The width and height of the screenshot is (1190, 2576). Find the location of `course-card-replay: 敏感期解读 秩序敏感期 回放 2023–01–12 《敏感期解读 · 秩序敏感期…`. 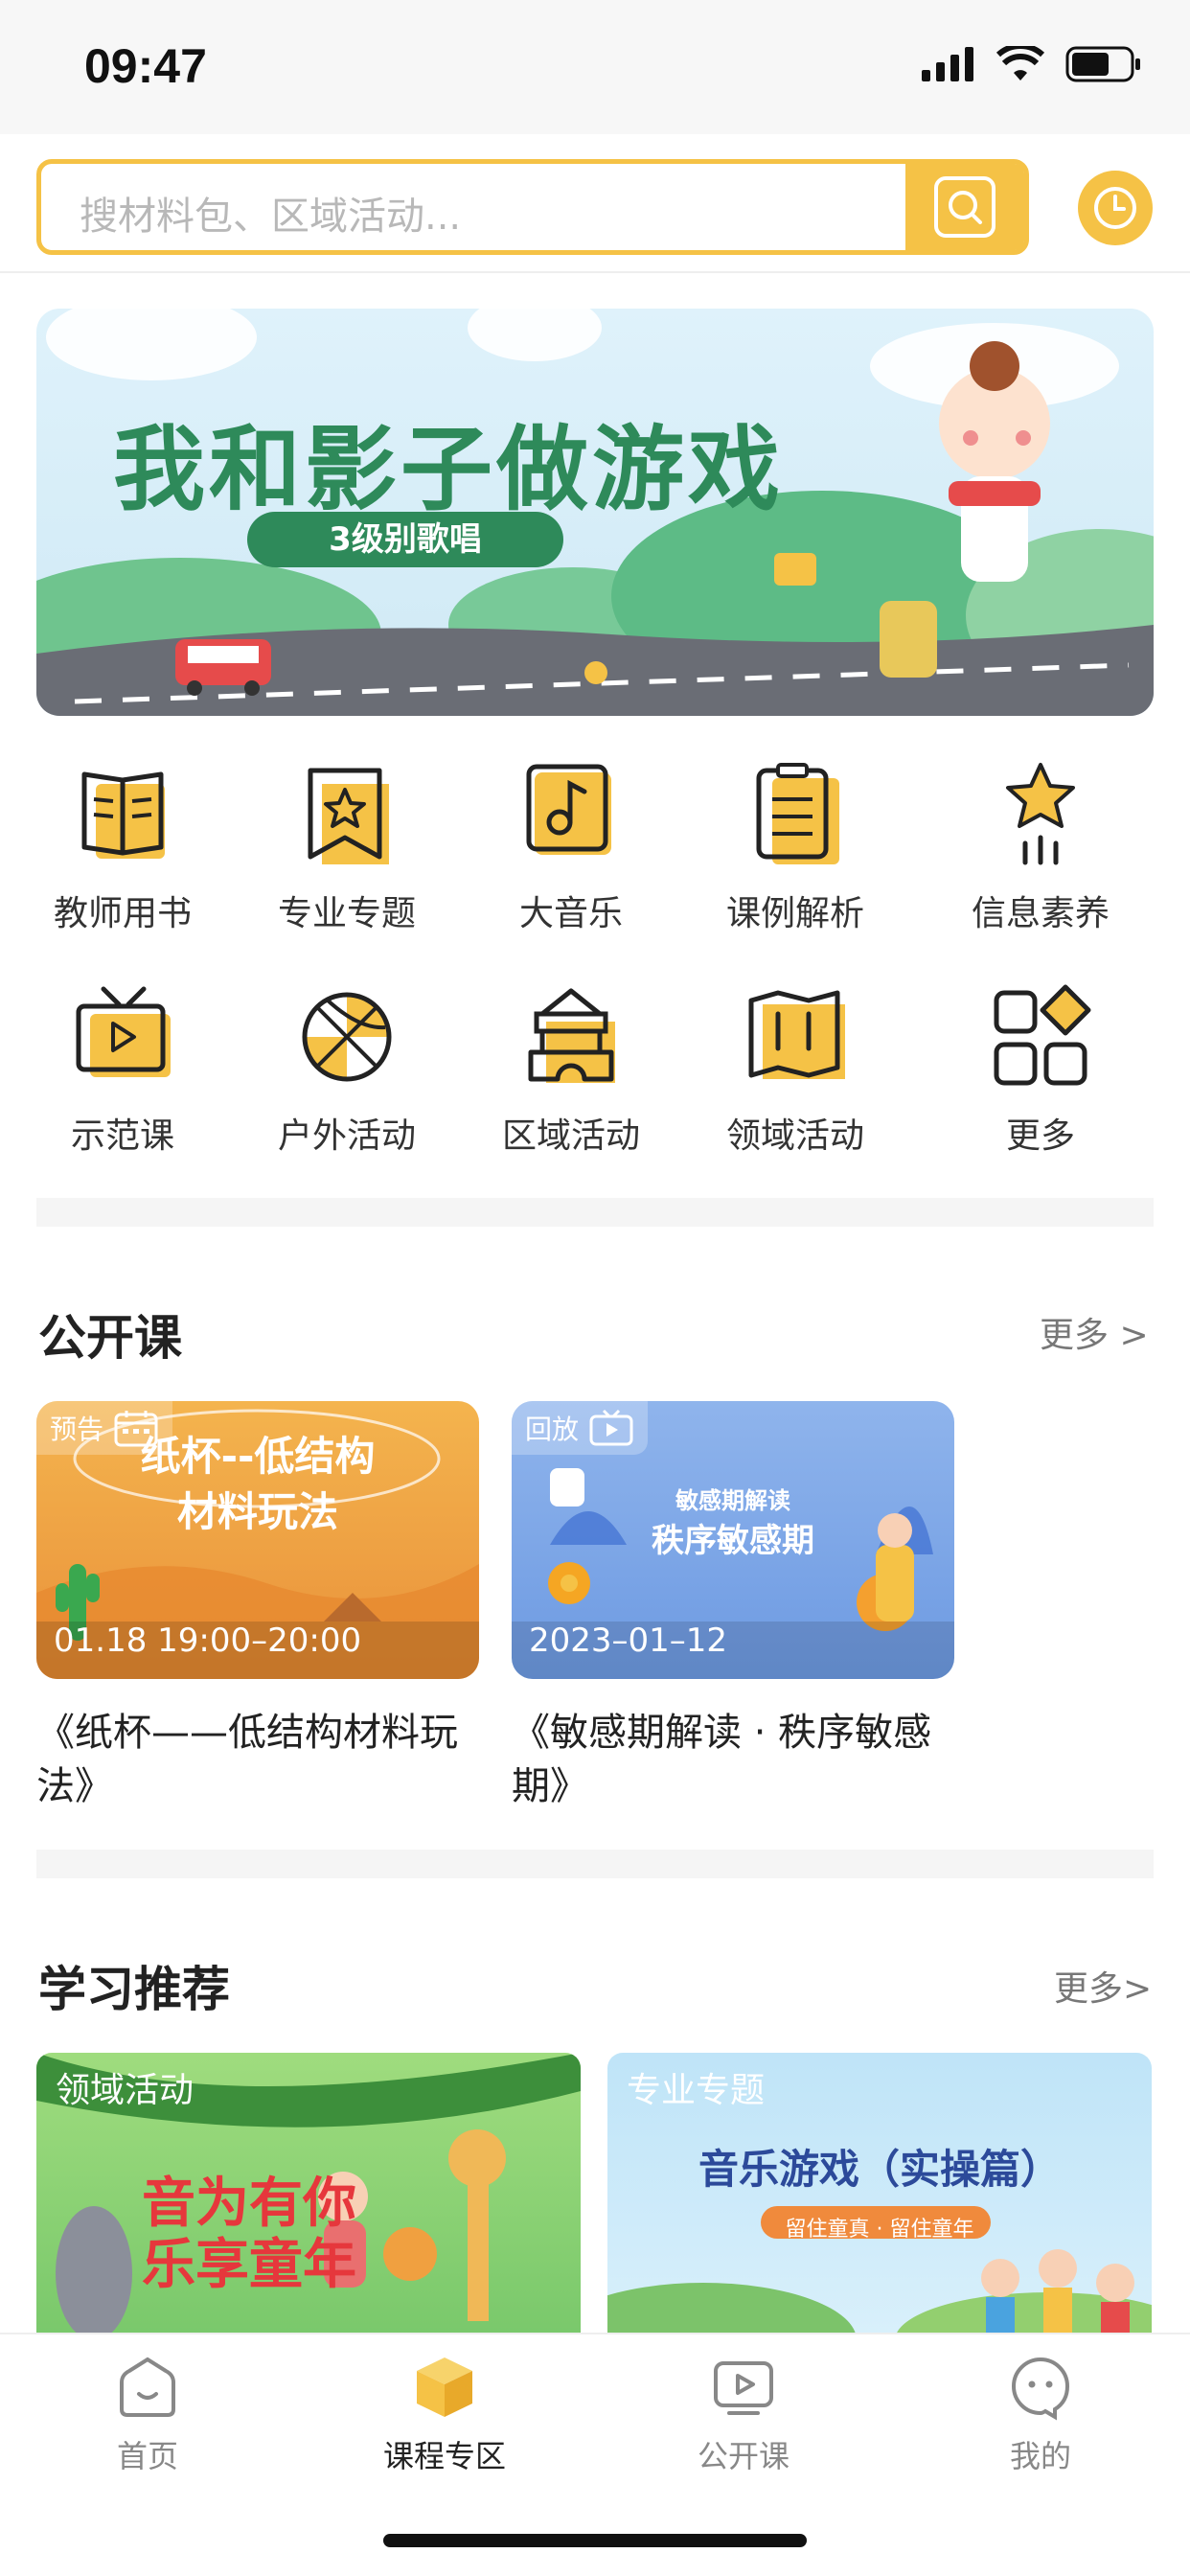

course-card-replay: 敏感期解读 秩序敏感期 回放 2023–01–12 《敏感期解读 · 秩序敏感期… is located at coordinates (733, 1607).